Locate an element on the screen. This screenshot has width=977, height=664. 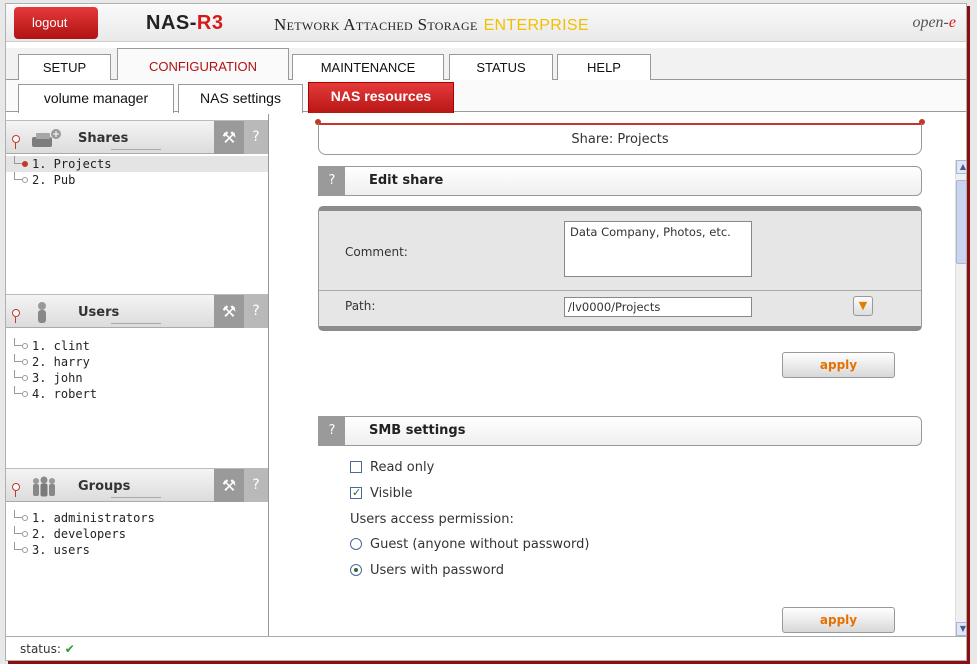
product-tagline: Network Attached Storage ENTERPRISE is located at coordinates (431, 25).